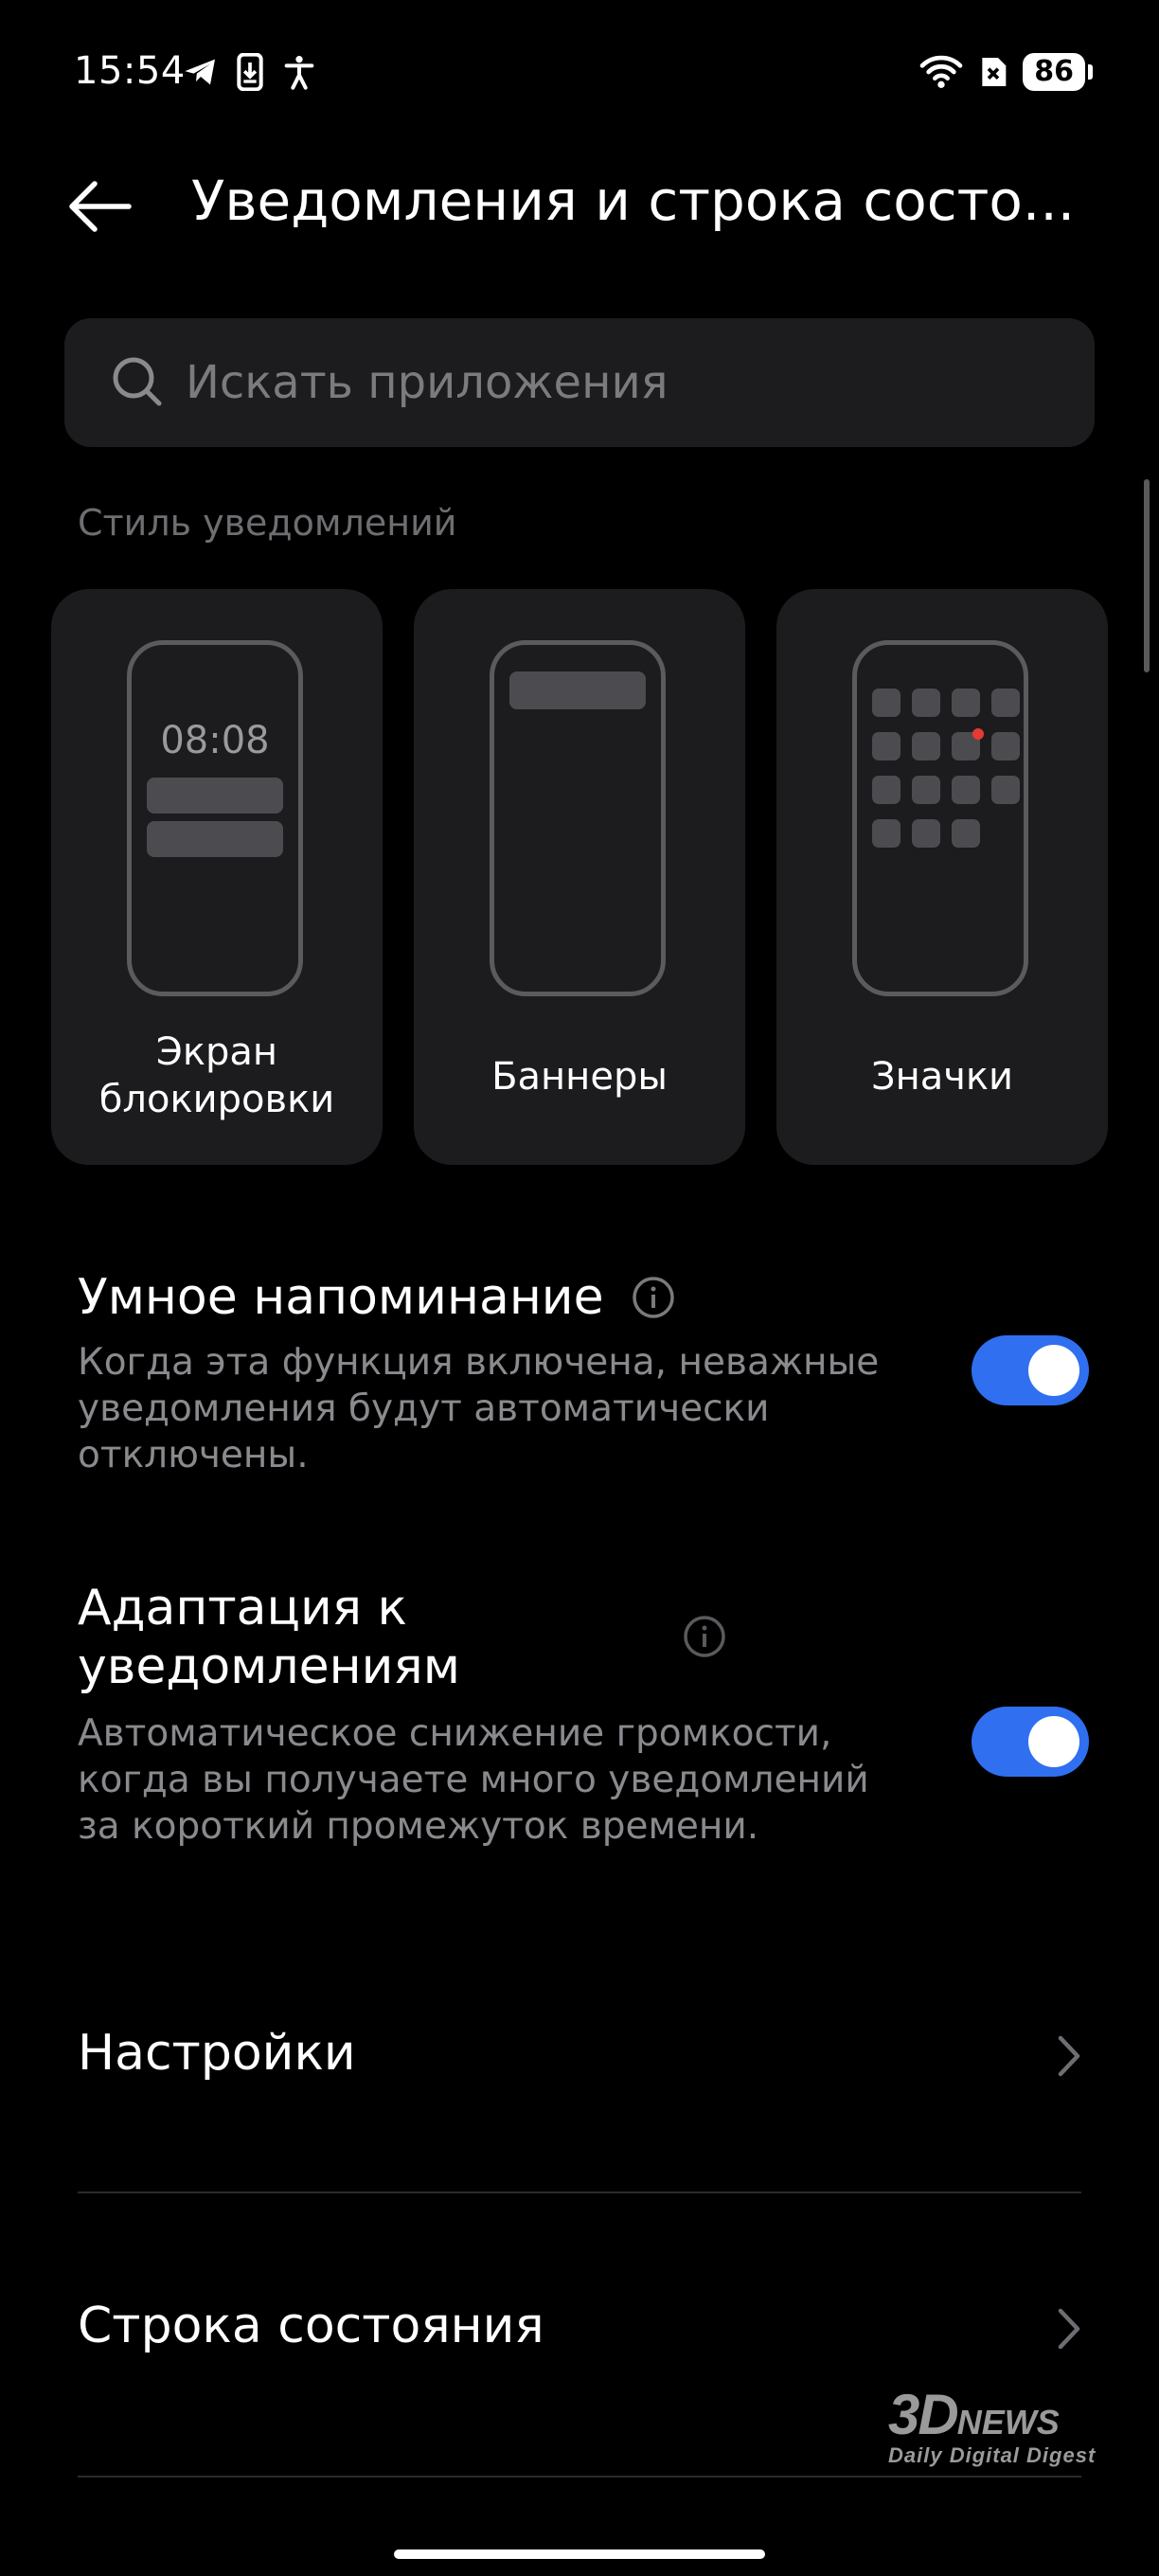 This screenshot has width=1159, height=2576. Describe the element at coordinates (137, 381) in the screenshot. I see `search-icon` at that location.